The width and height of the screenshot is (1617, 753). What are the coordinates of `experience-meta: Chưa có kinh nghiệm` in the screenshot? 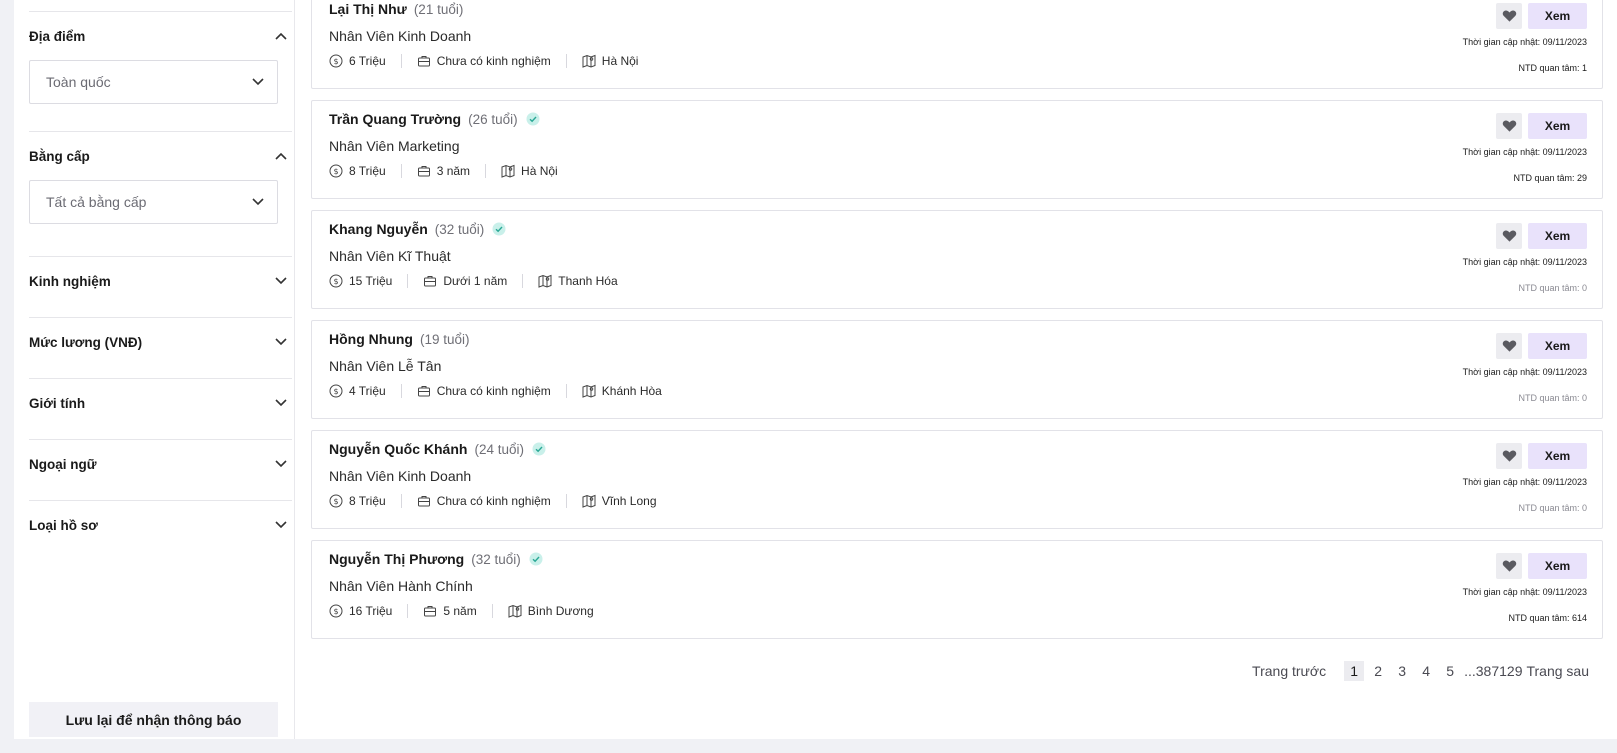 It's located at (484, 391).